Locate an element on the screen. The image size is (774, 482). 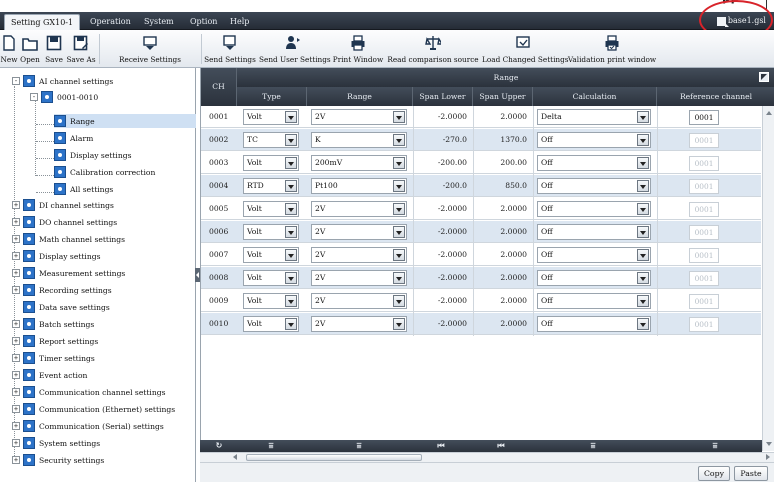
tree-item-batch-settings: + Batch settings is located at coordinates (53, 324).